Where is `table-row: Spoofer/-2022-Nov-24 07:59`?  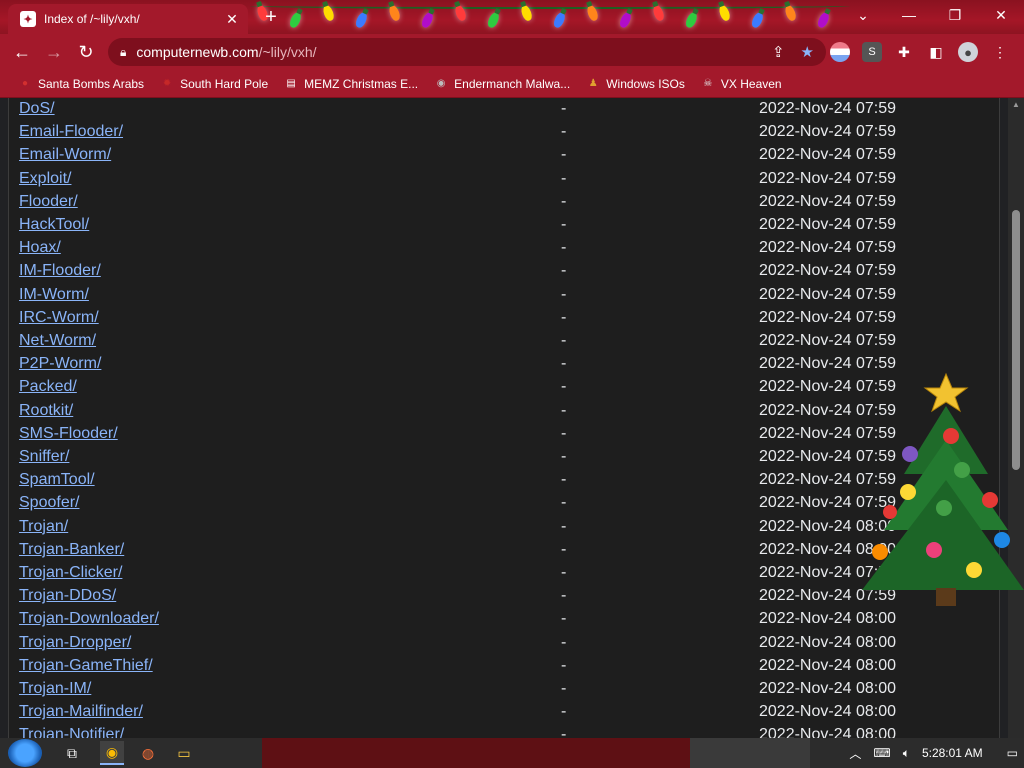
table-row: Spoofer/-2022-Nov-24 07:59 is located at coordinates (504, 503).